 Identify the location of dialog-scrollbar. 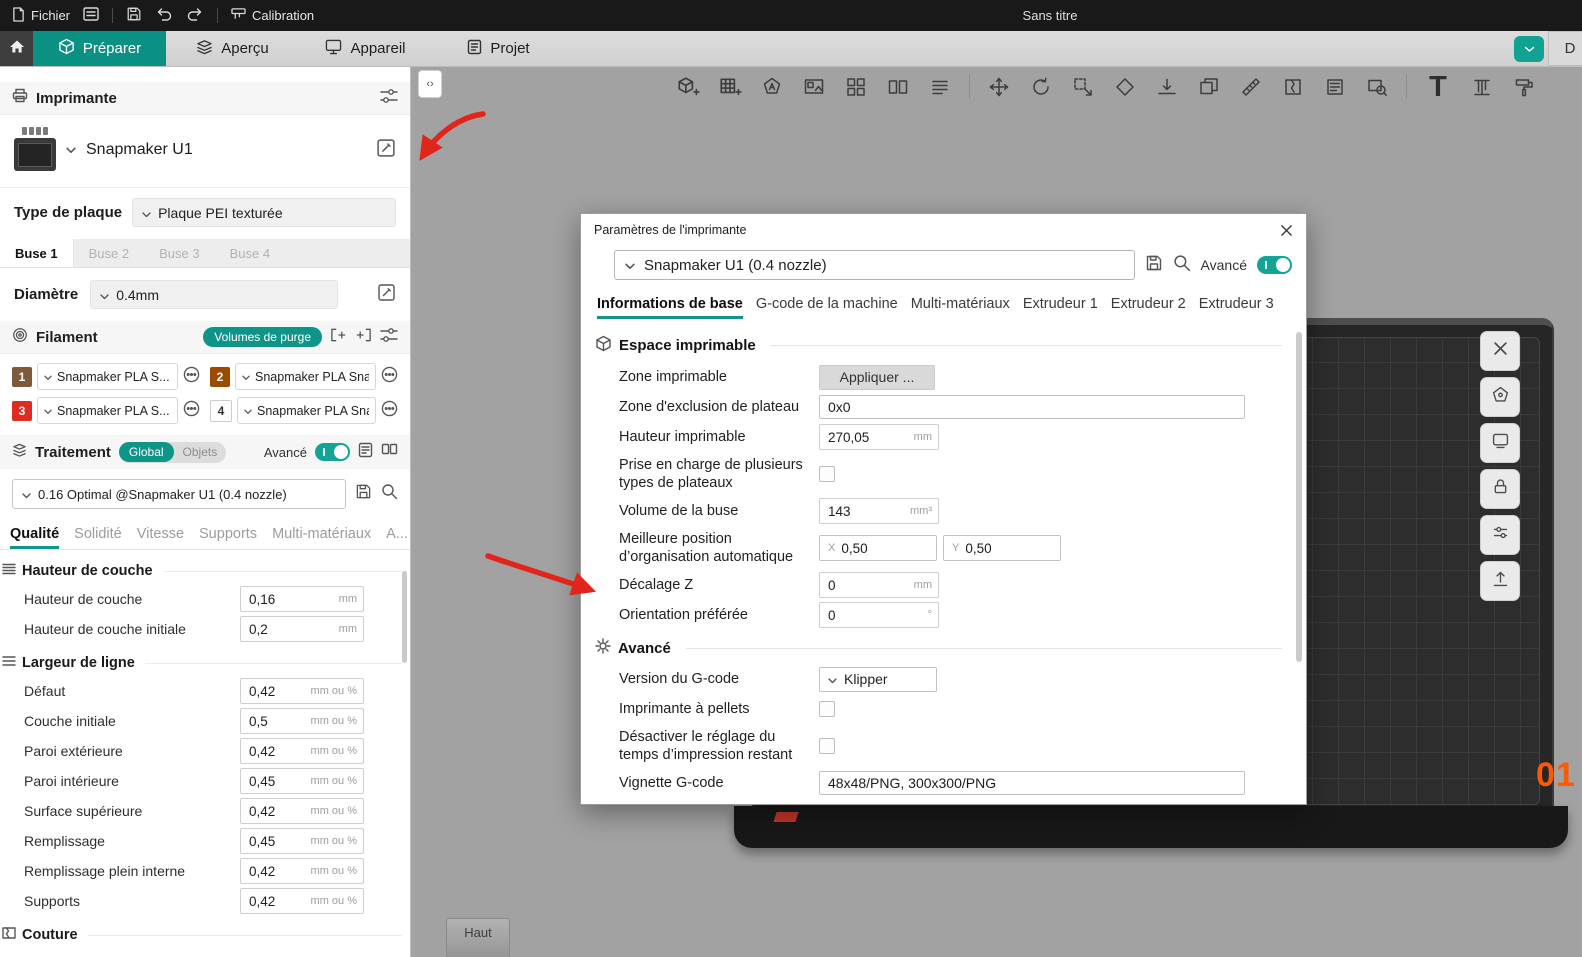
(1299, 497).